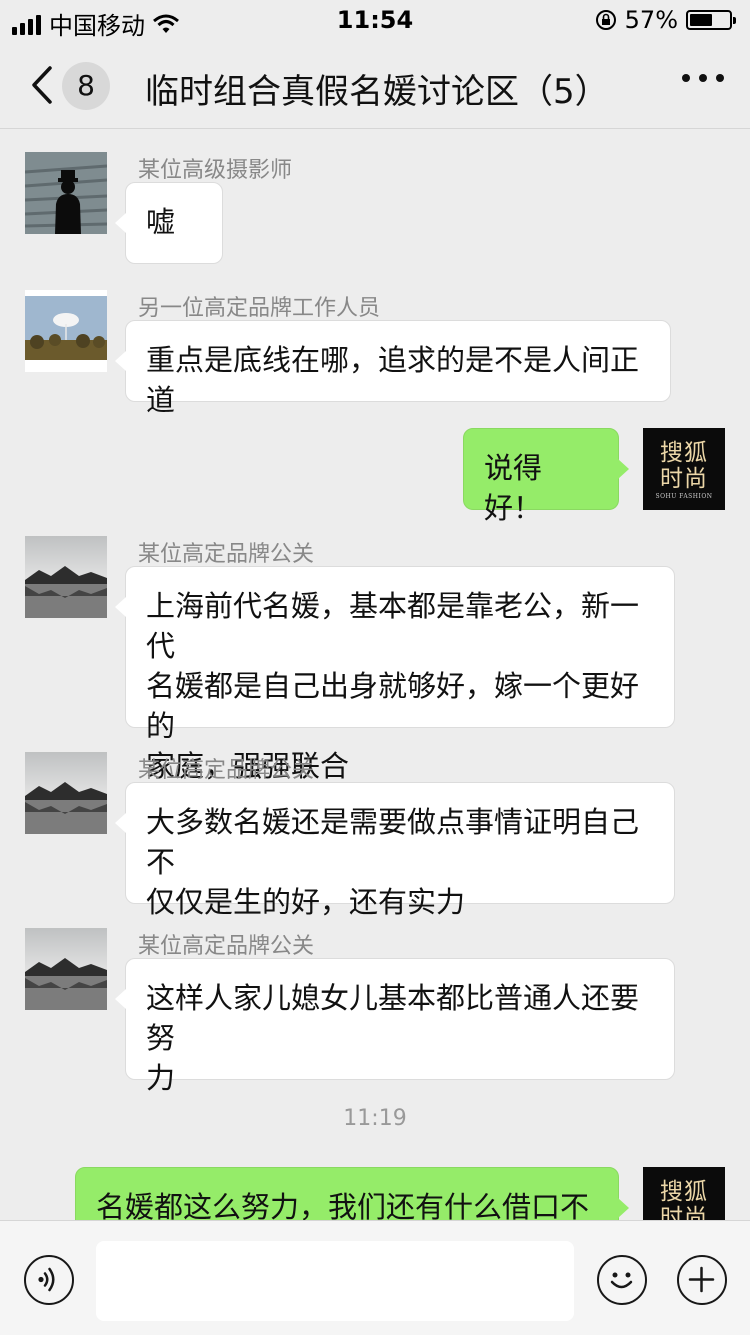 This screenshot has width=750, height=1335. Describe the element at coordinates (306, 902) in the screenshot. I see `message-line: 仅仅是生的好，还有实力` at that location.